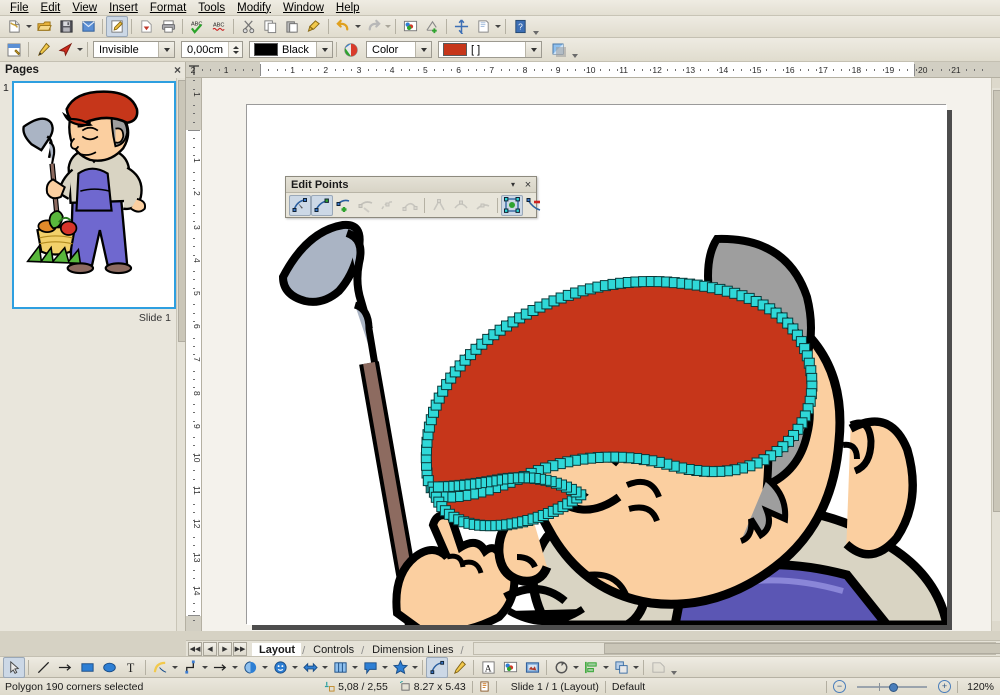  Describe the element at coordinates (291, 49) in the screenshot. I see `line-color-combo: Black` at that location.